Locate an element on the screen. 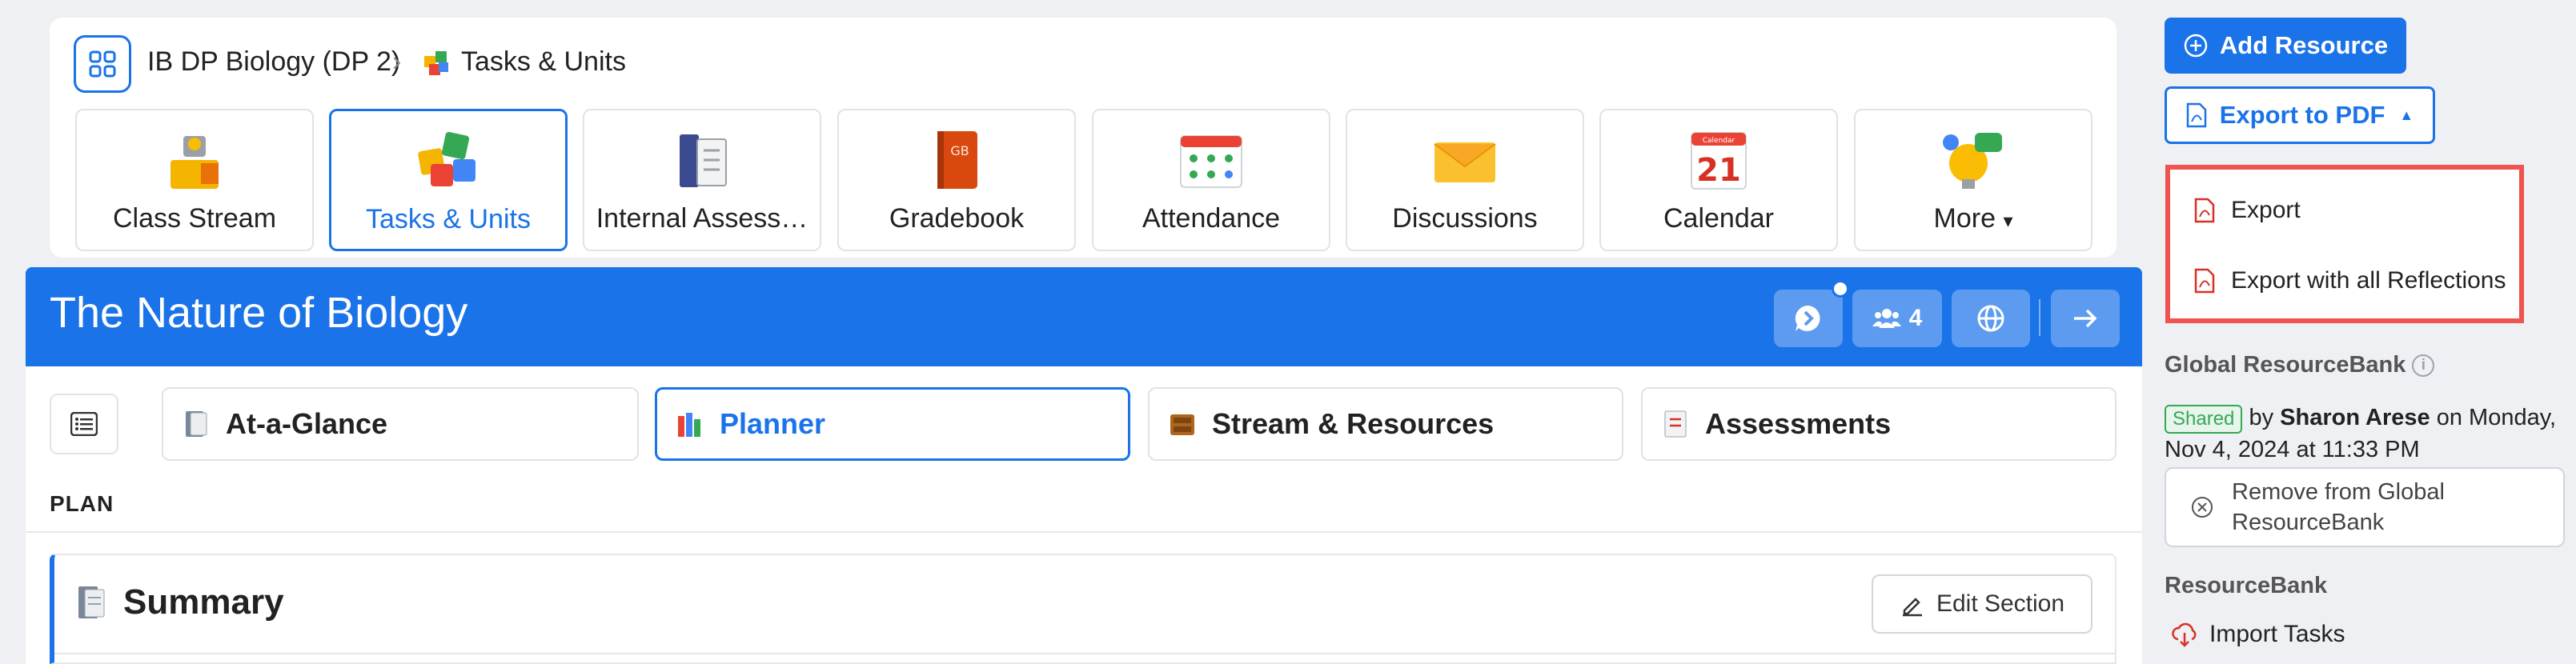  export-pdf-label: Export to PDF is located at coordinates (2302, 115).